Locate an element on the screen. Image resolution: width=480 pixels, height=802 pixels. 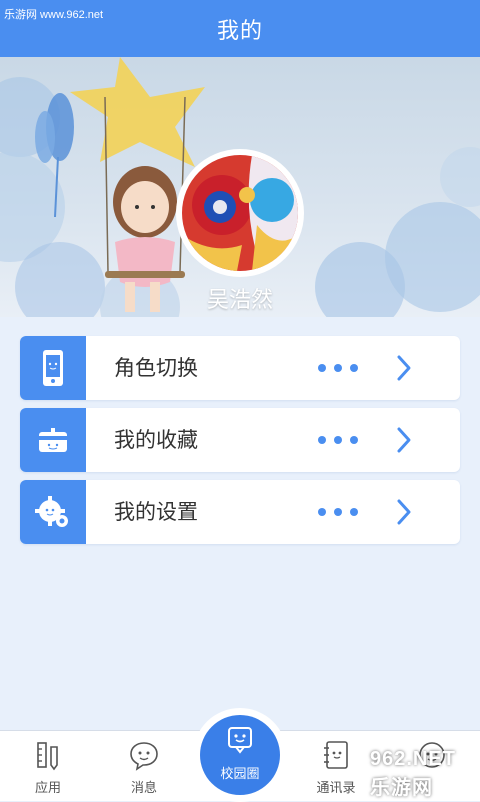
user-name: 吴浩然 is located at coordinates (239, 300).